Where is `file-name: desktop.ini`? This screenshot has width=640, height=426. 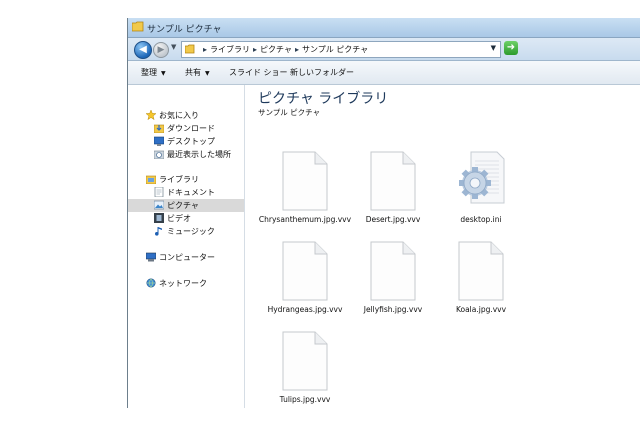 file-name: desktop.ini is located at coordinates (481, 219).